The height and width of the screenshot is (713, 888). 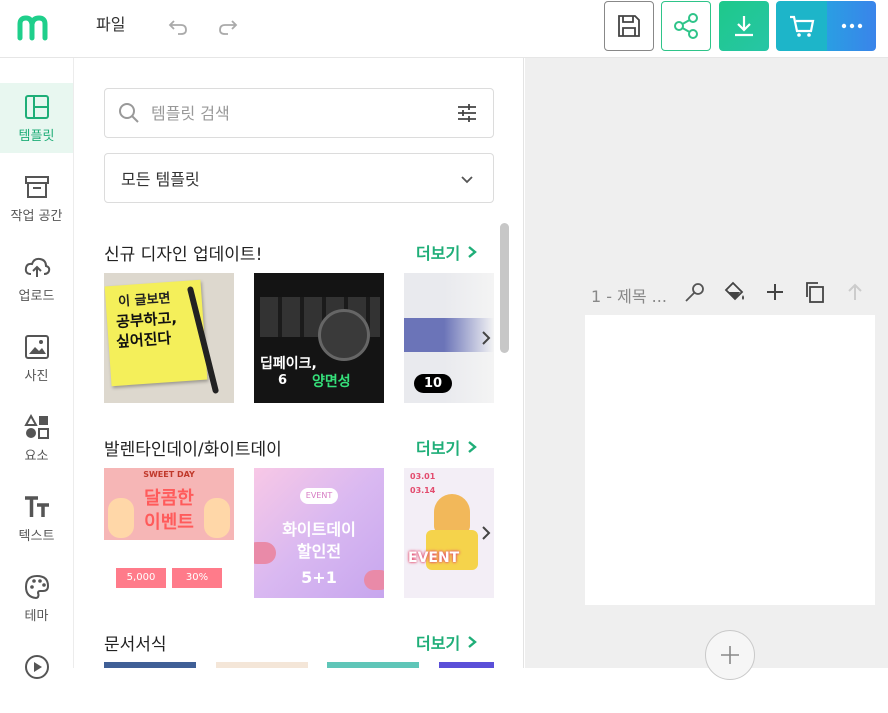 I want to click on thumb-text: 양면성, so click(x=331, y=382).